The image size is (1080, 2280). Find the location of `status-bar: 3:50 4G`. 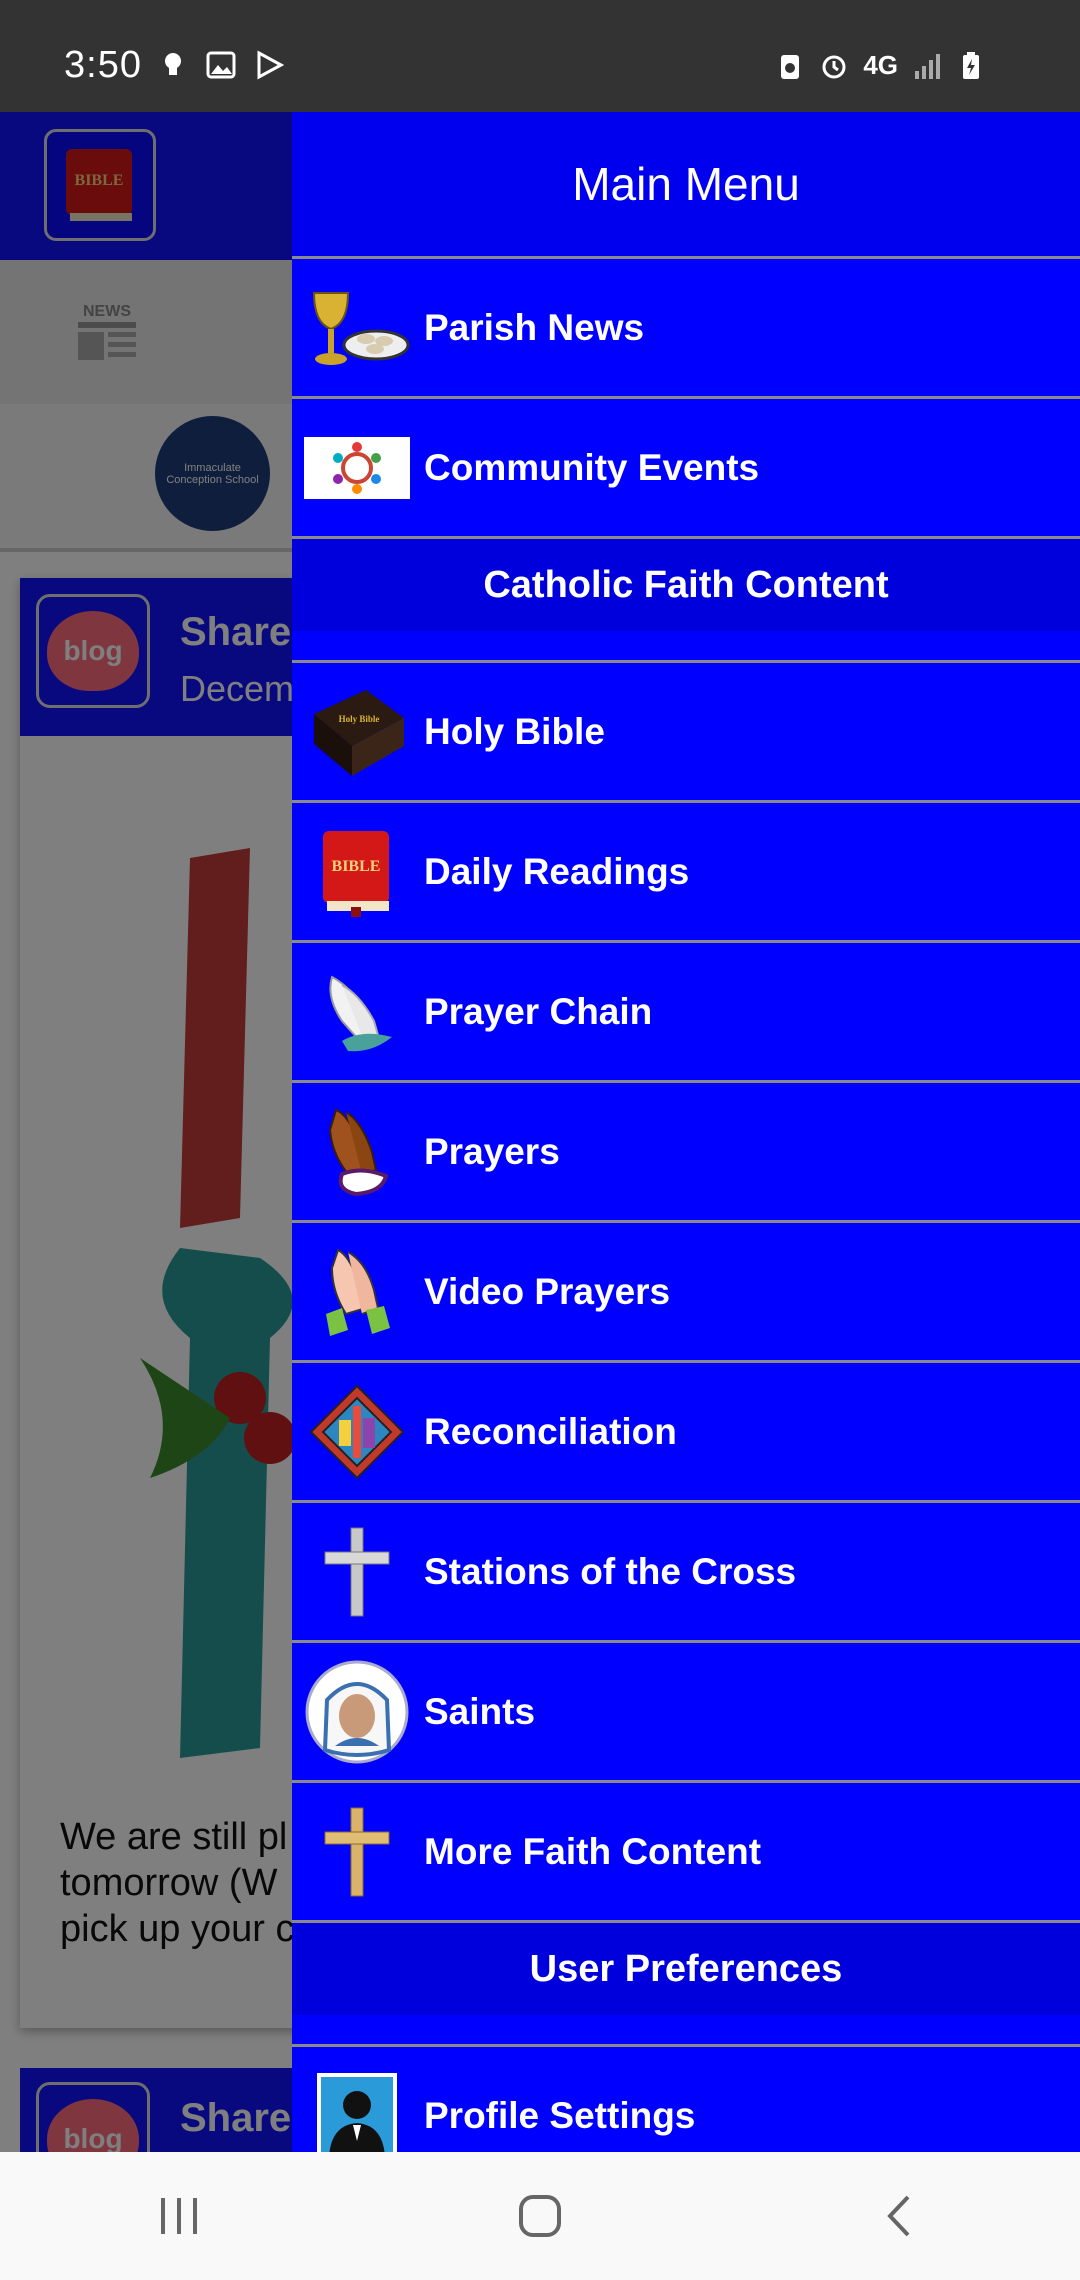

status-bar: 3:50 4G is located at coordinates (540, 56).